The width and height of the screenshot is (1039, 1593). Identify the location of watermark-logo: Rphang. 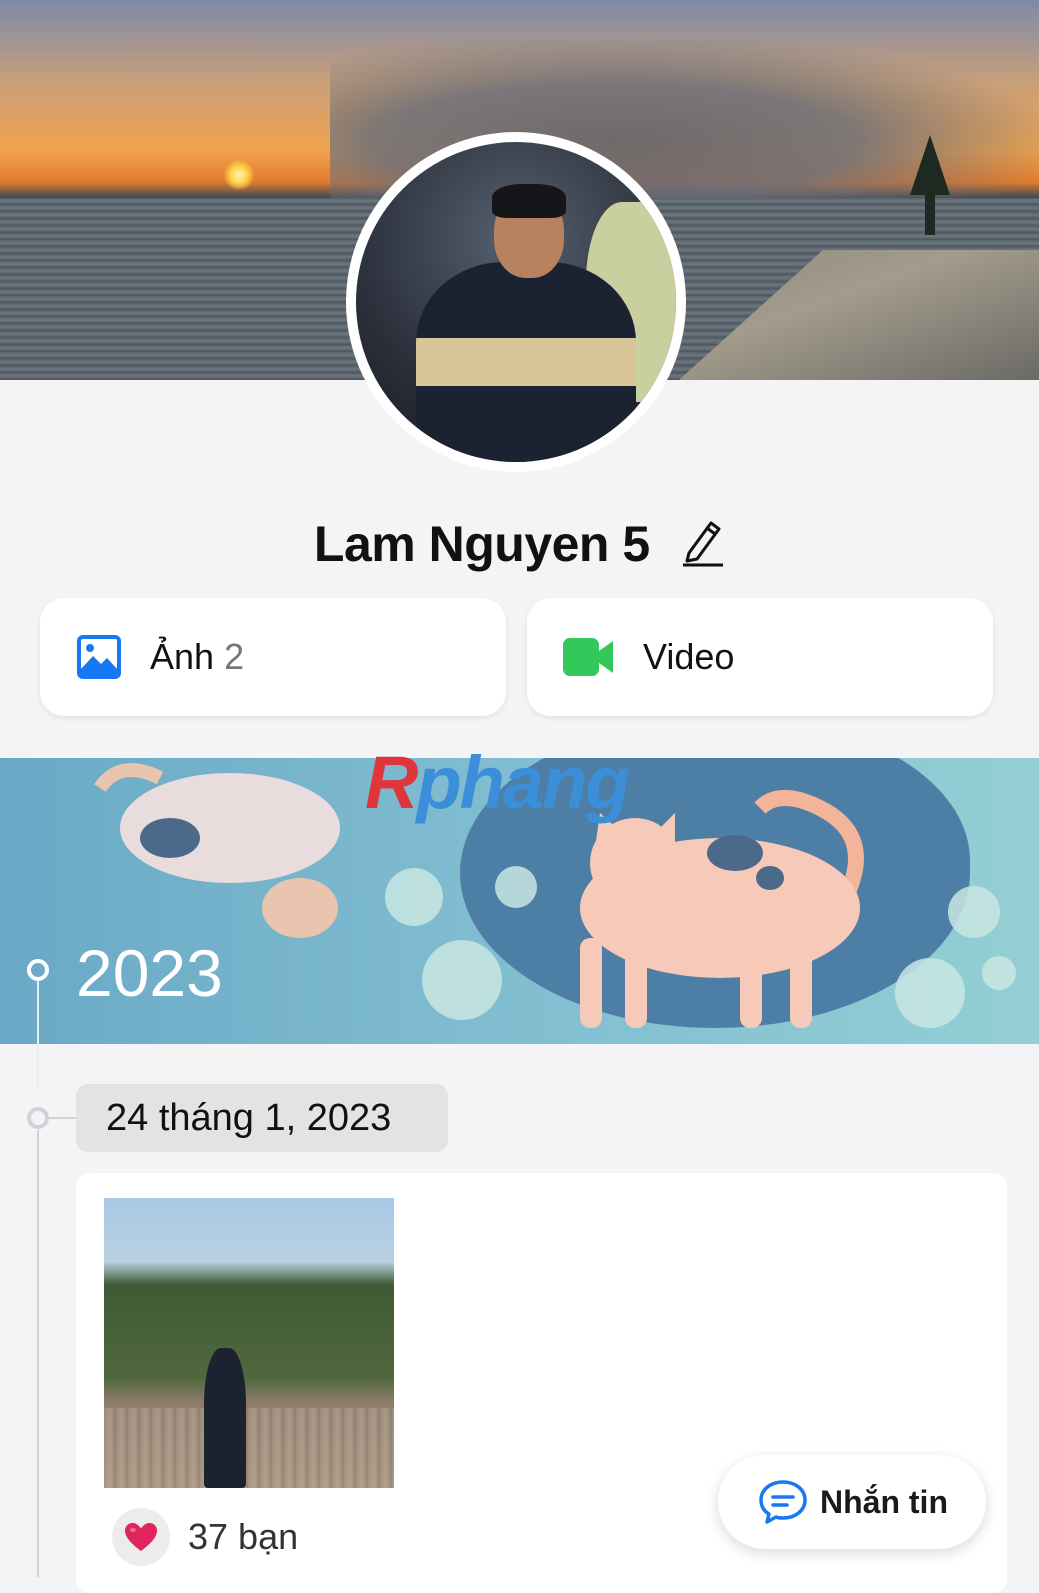
(497, 782).